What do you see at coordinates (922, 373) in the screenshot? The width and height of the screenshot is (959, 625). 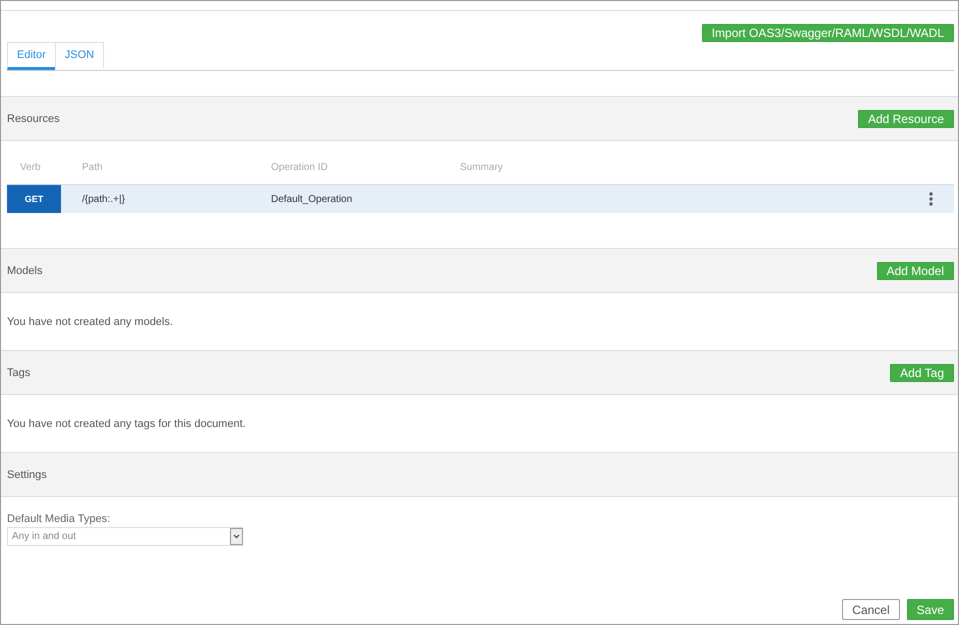 I see `add-tag-button: Add Tag` at bounding box center [922, 373].